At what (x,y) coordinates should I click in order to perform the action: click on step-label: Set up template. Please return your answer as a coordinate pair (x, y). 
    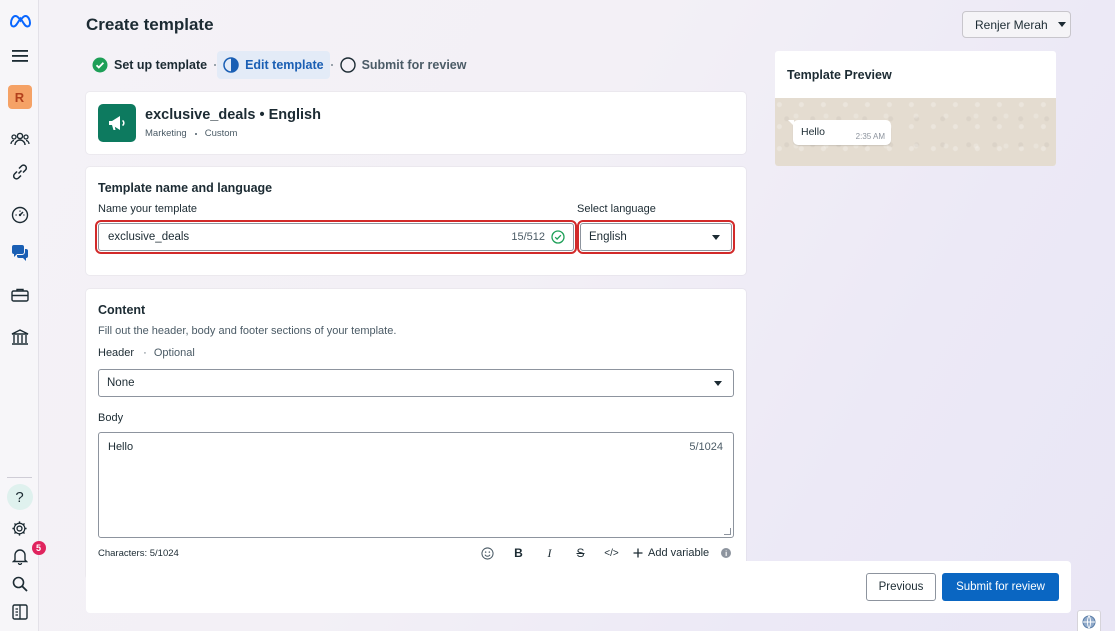
    Looking at the image, I should click on (161, 65).